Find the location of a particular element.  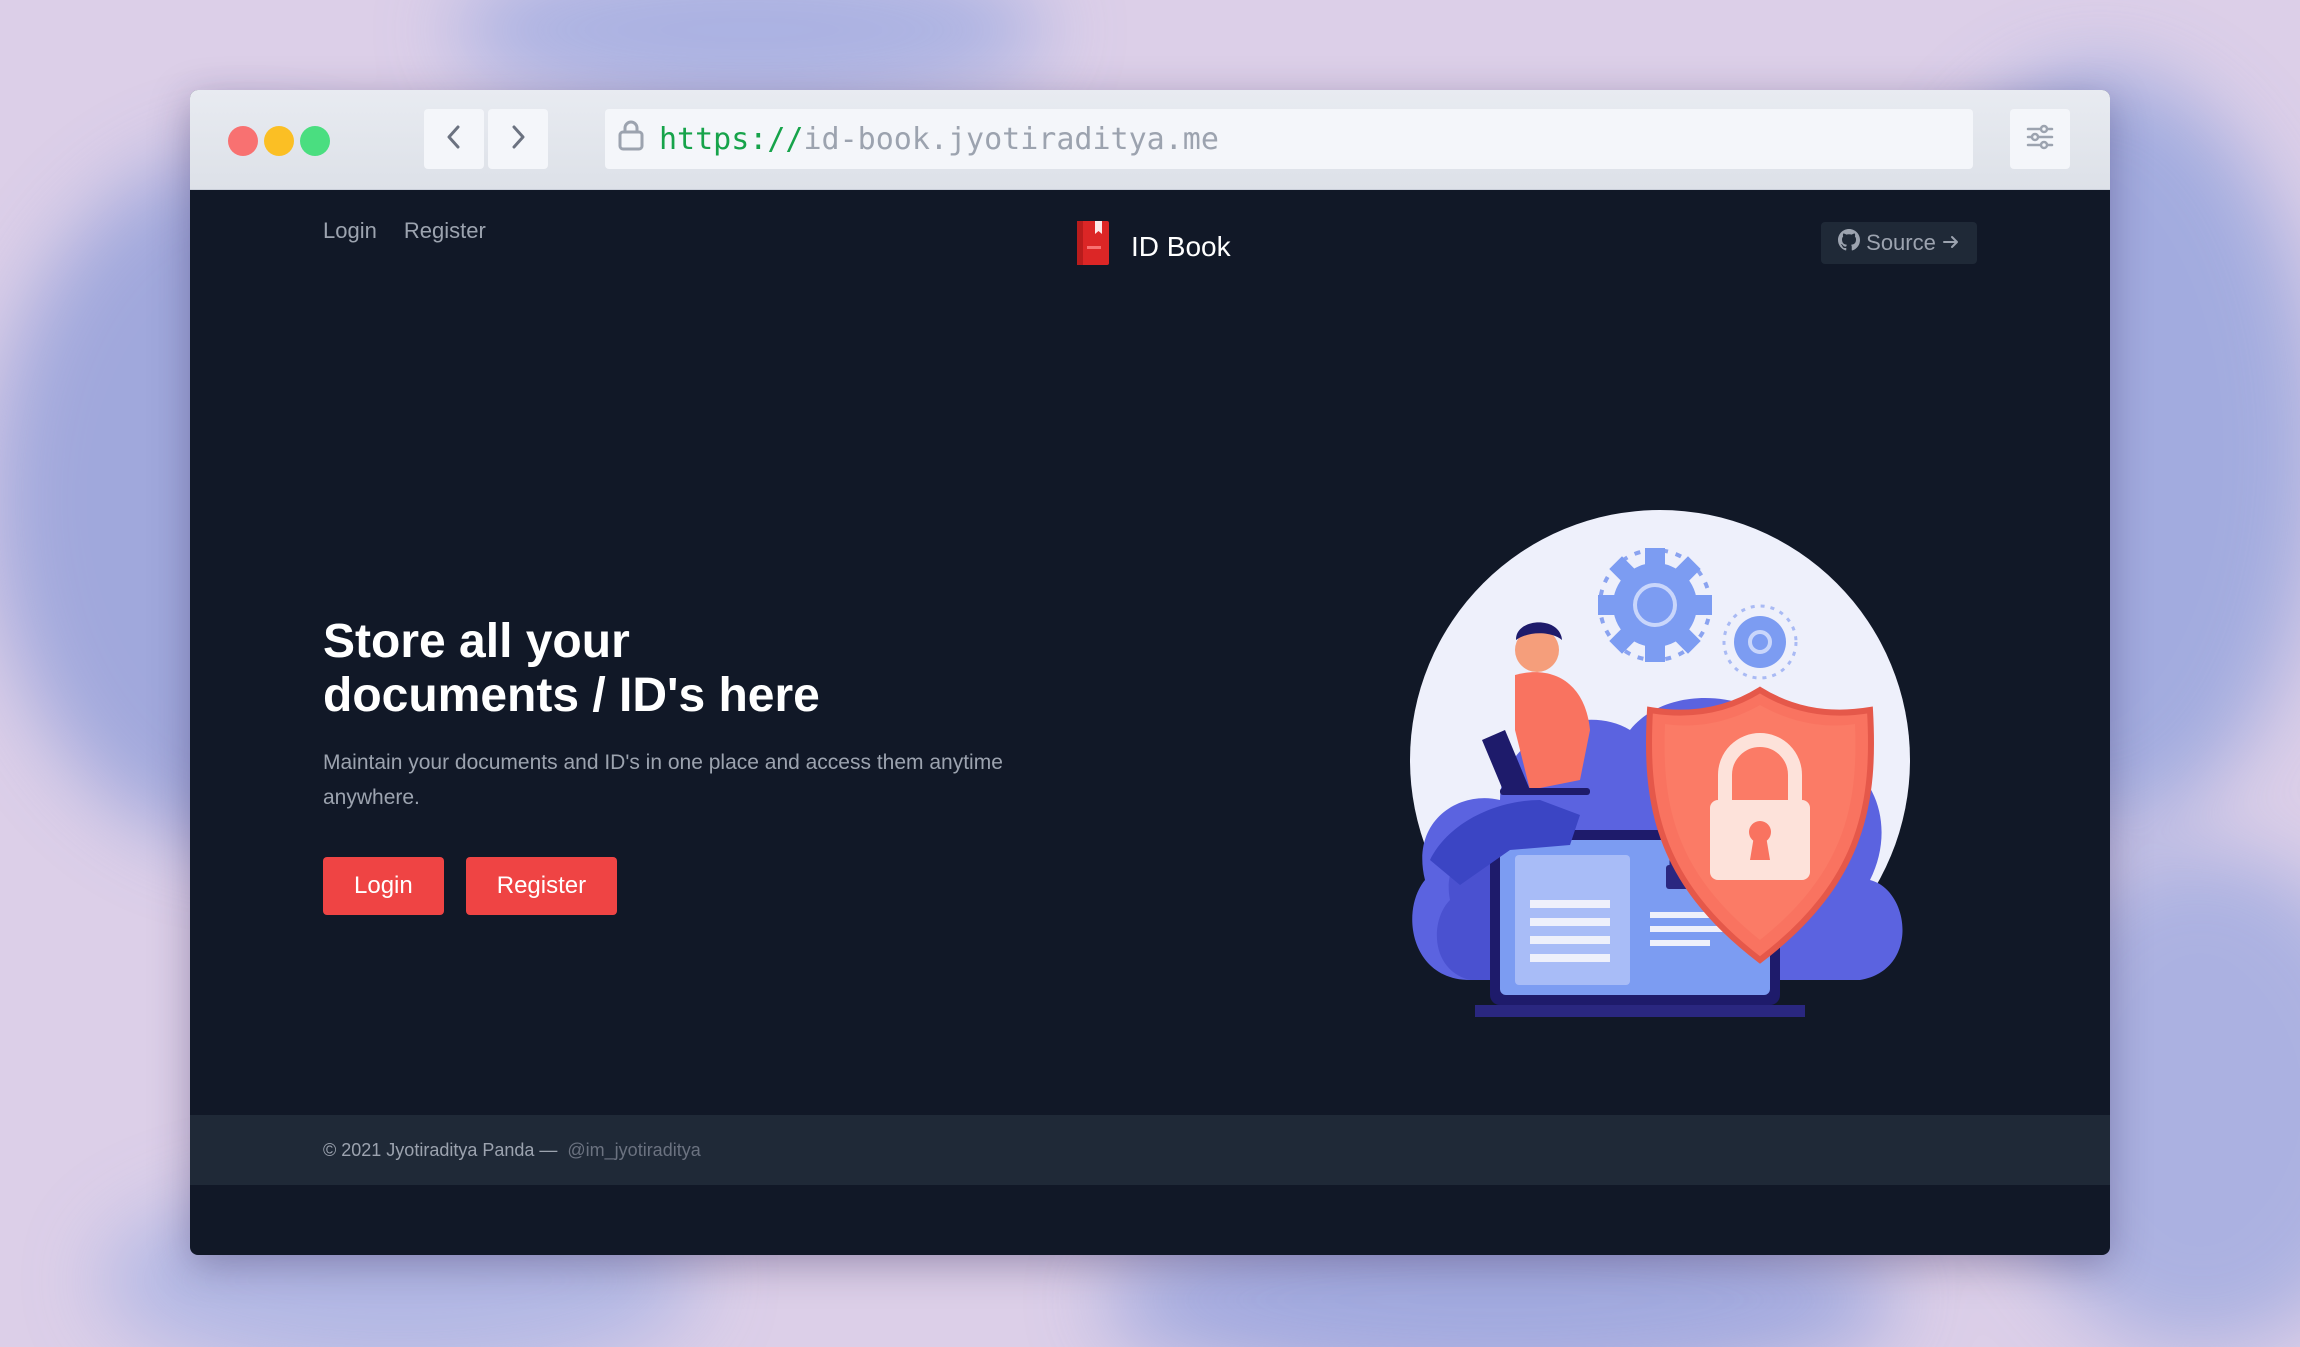

sliders-icon is located at coordinates (2040, 139).